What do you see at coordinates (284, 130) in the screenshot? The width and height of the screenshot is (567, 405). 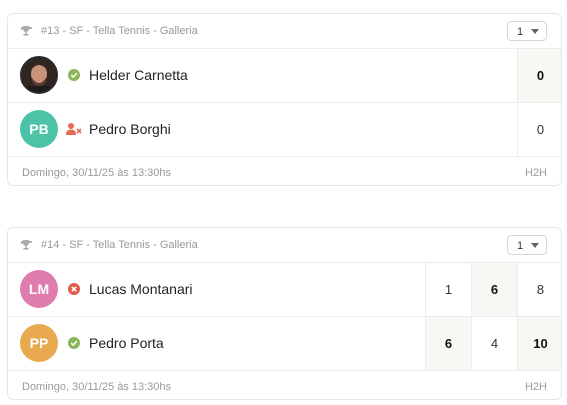 I see `player-row: PB Pedro Borghi 0` at bounding box center [284, 130].